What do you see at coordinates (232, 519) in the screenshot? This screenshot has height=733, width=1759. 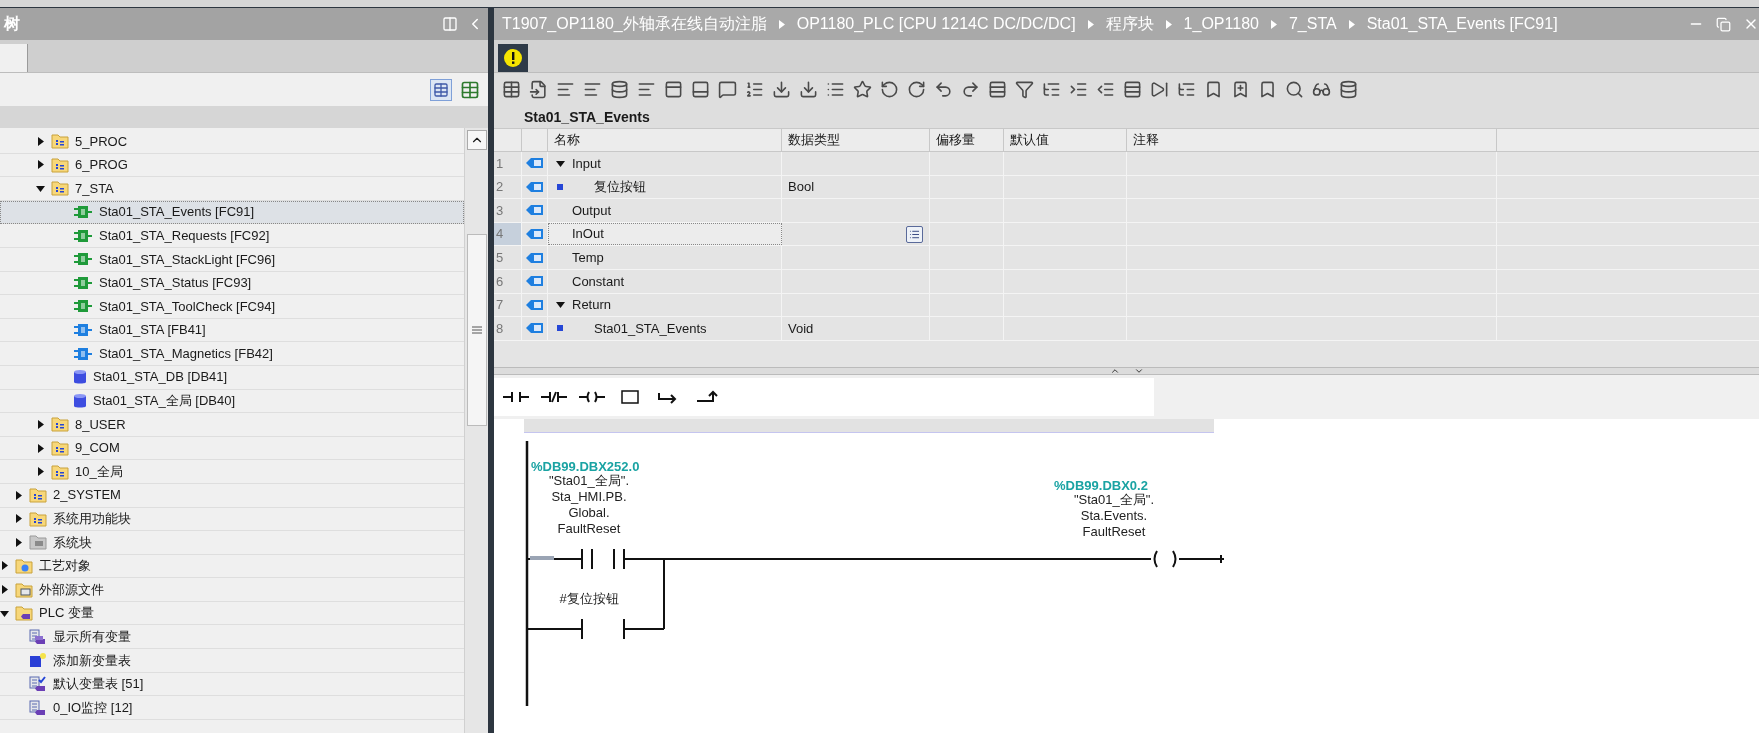 I see `tree-item: 系统用功能块` at bounding box center [232, 519].